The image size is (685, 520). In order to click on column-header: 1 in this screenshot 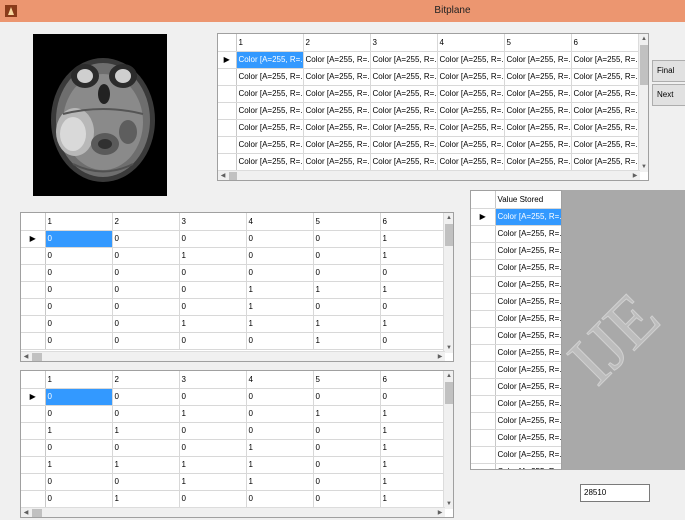, I will do `click(79, 380)`.